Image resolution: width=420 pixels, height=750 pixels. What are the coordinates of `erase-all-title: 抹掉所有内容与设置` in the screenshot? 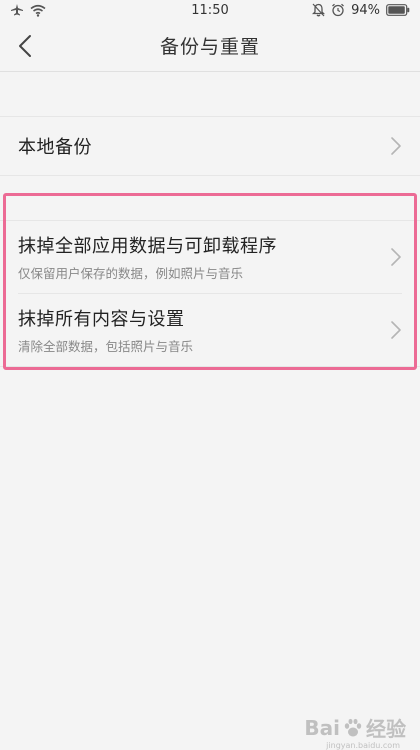 It's located at (101, 319).